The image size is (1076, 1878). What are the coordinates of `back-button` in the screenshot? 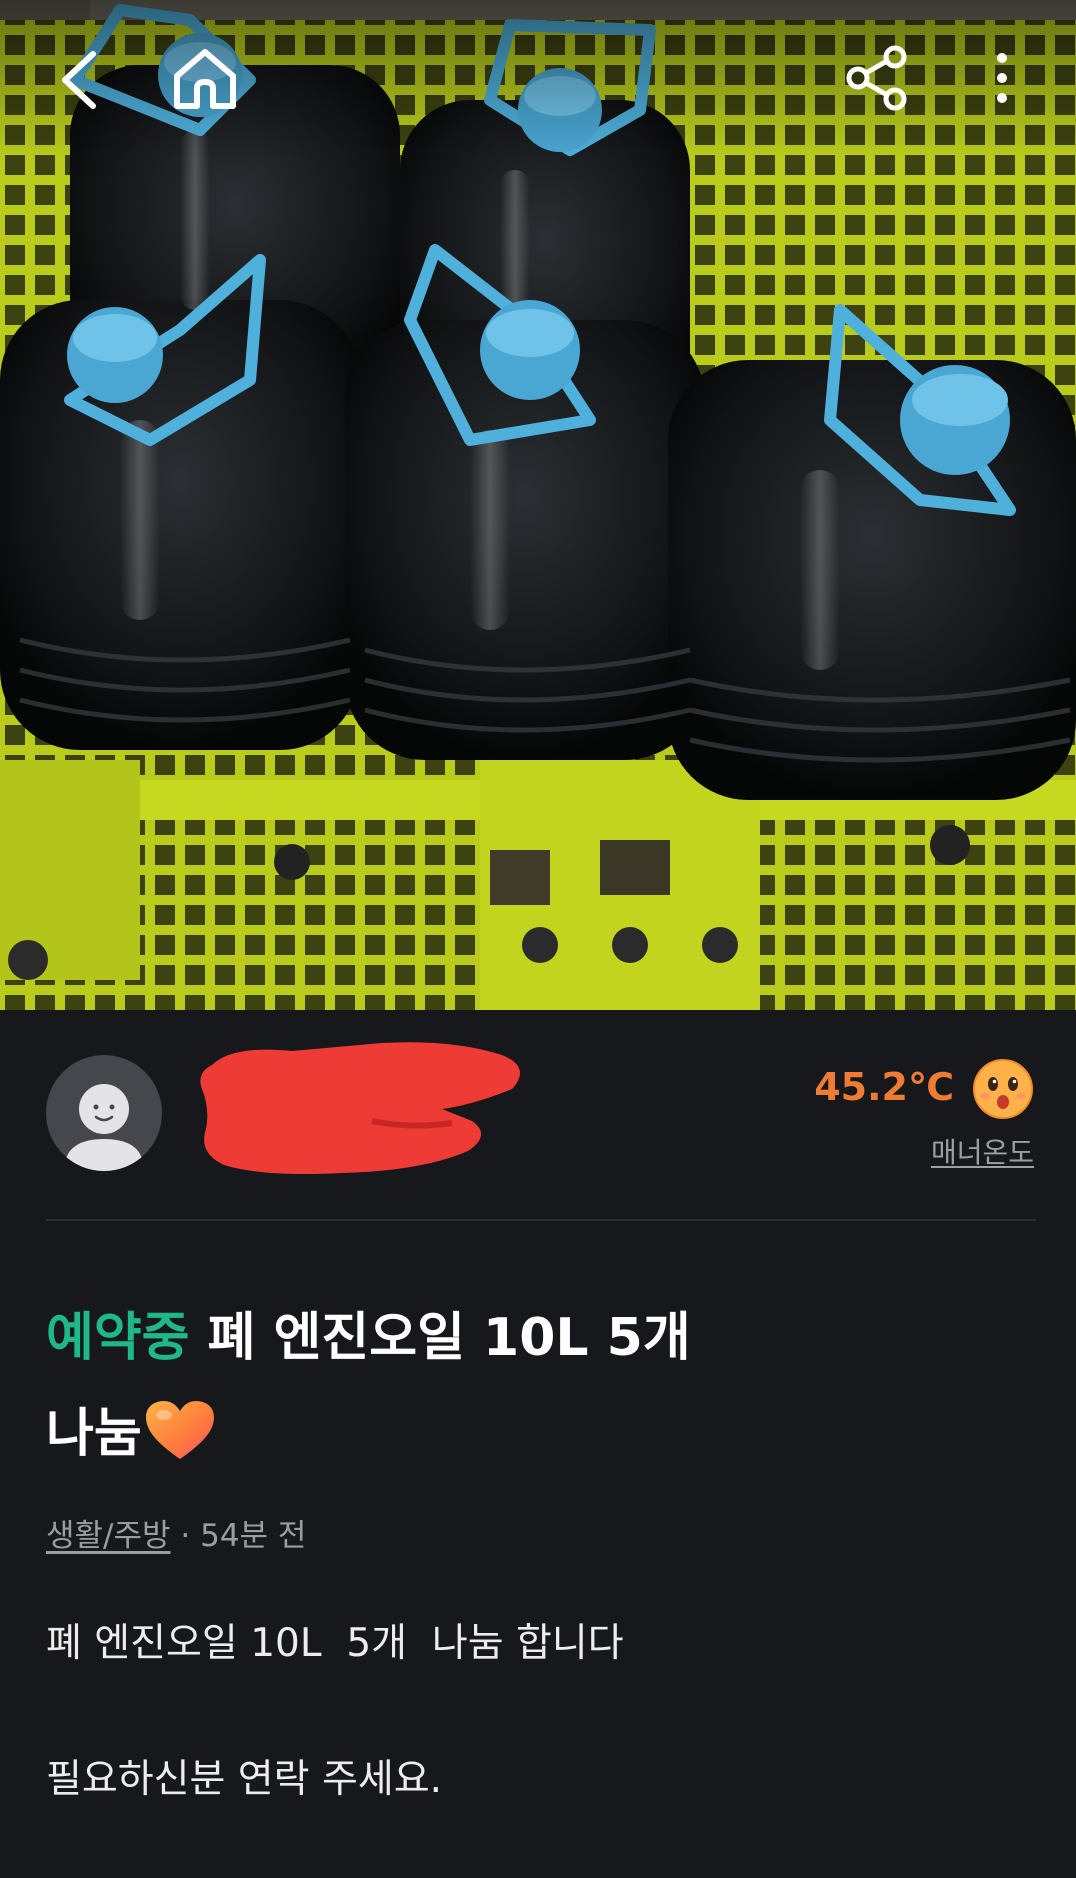 It's located at (79, 80).